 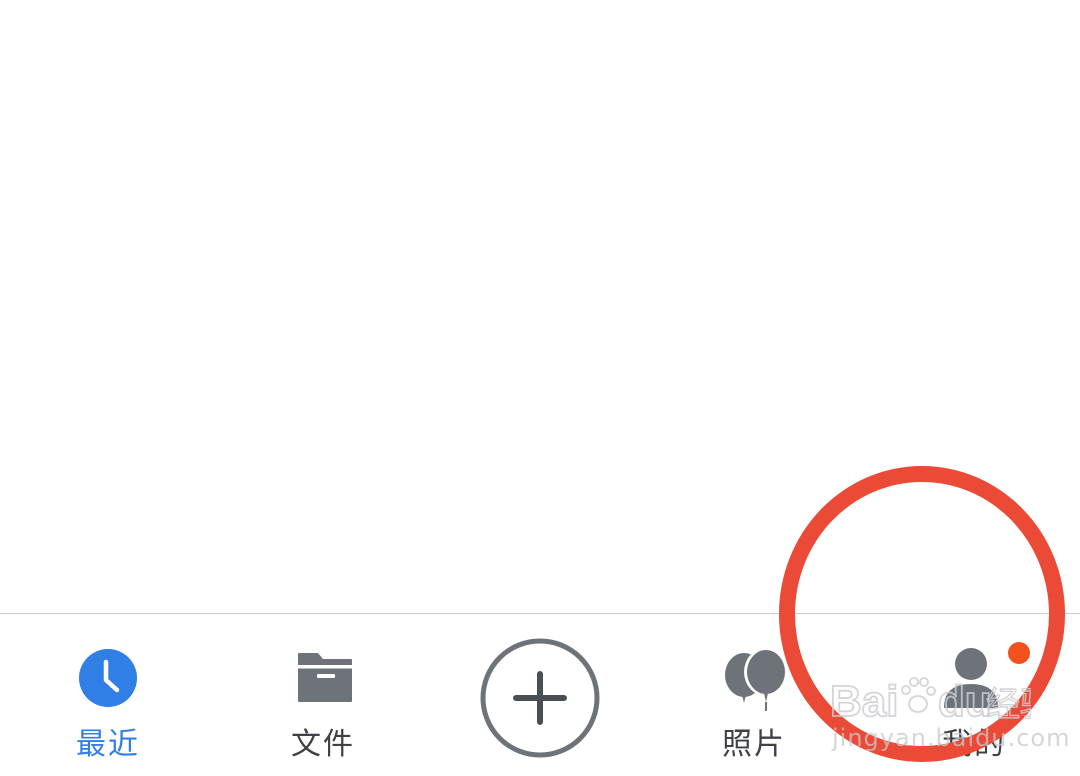 What do you see at coordinates (108, 678) in the screenshot?
I see `clock-icon` at bounding box center [108, 678].